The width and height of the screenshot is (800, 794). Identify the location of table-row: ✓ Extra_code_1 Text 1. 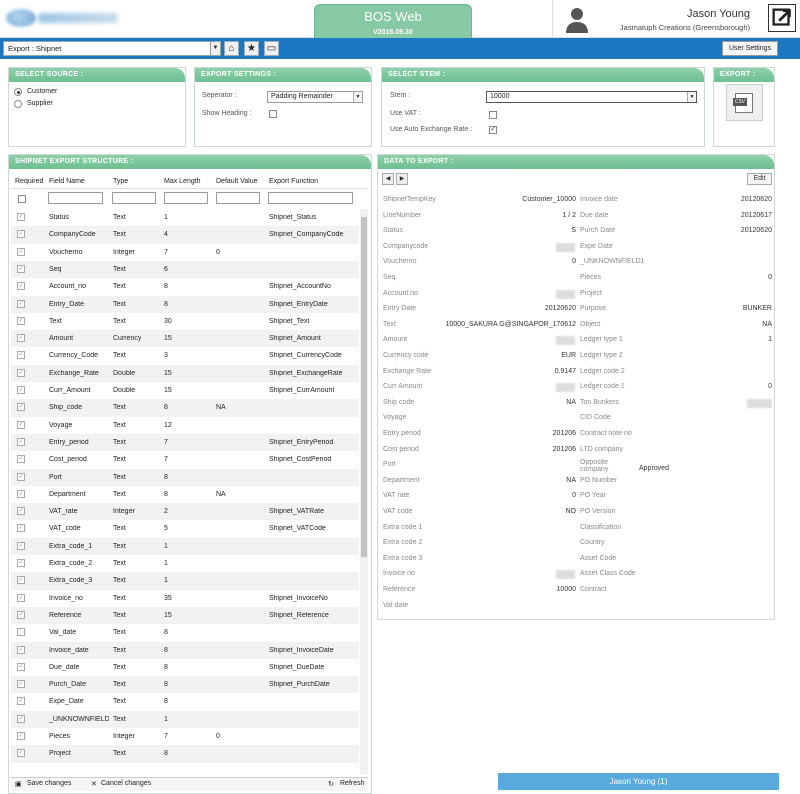
(185, 546).